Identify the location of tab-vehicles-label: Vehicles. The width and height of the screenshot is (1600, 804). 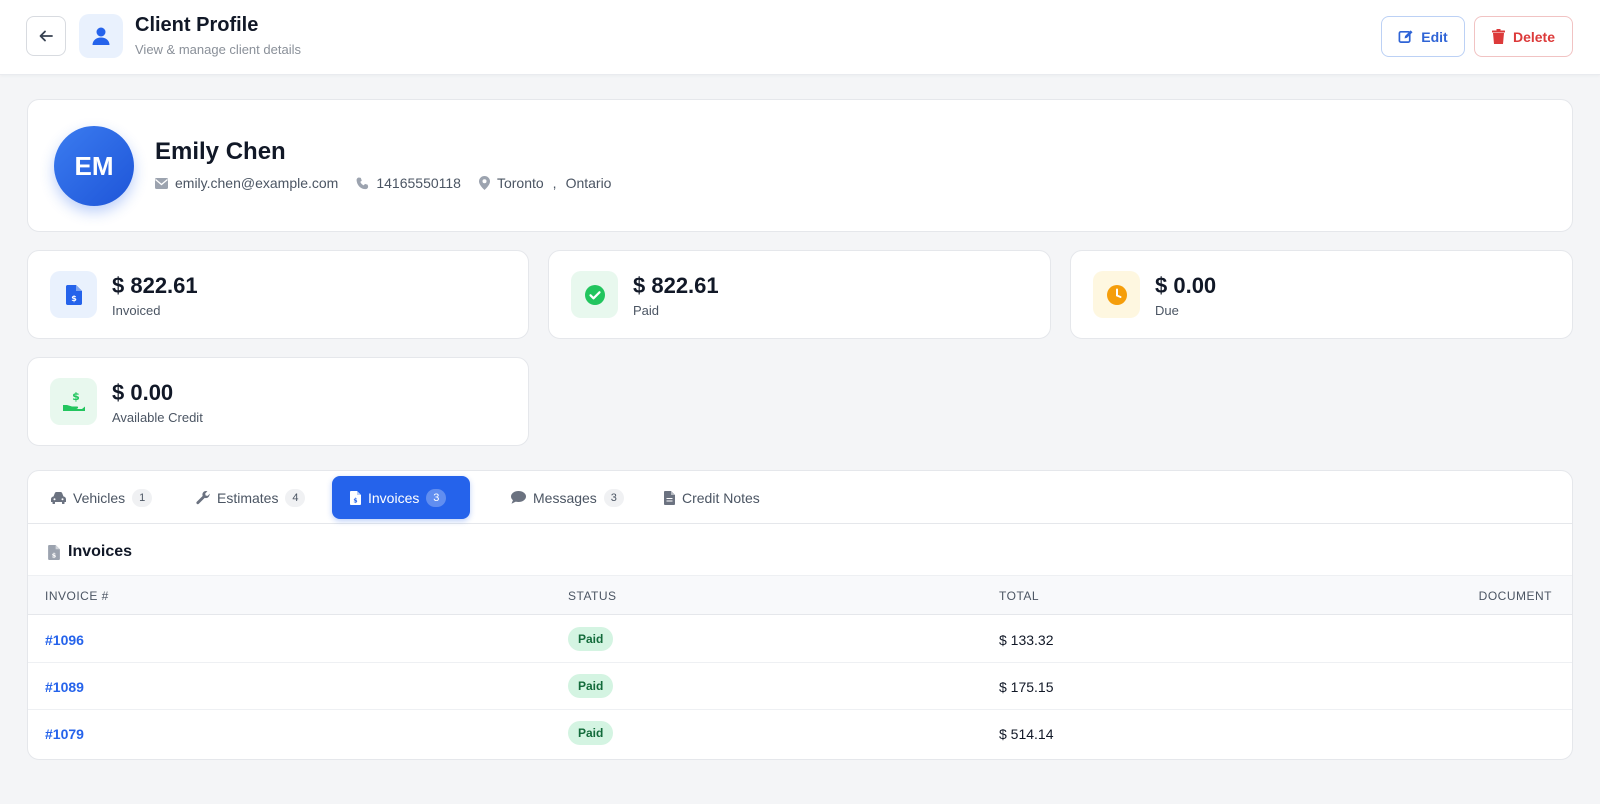
(99, 497).